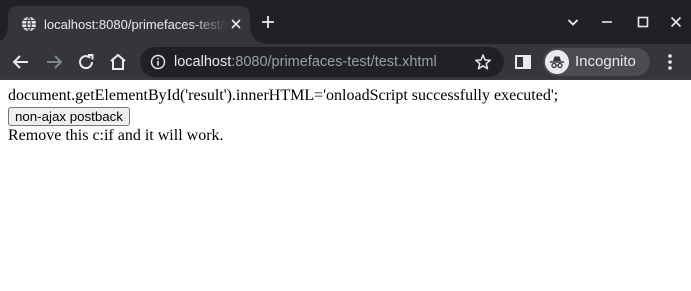  What do you see at coordinates (643, 22) in the screenshot?
I see `maximize-icon` at bounding box center [643, 22].